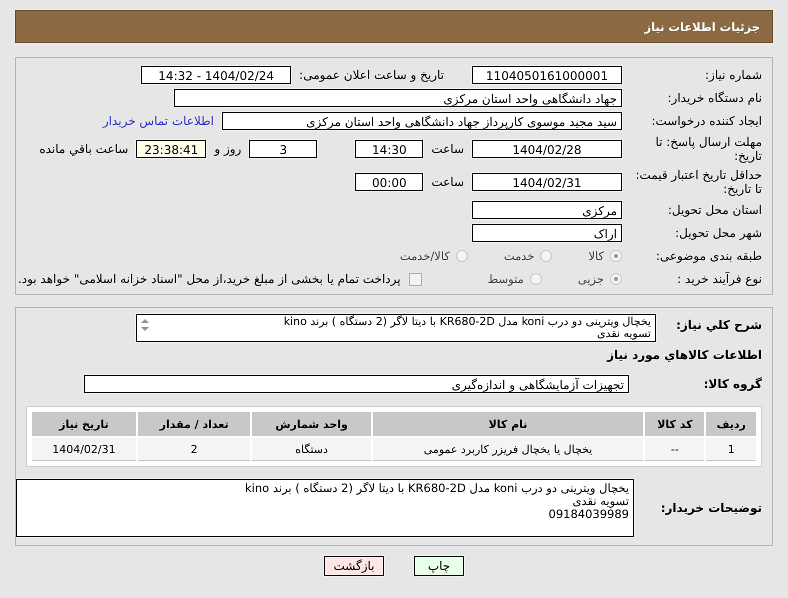 This screenshot has height=598, width=788. I want to click on deadline-date-field: 1404/02/28, so click(547, 149).